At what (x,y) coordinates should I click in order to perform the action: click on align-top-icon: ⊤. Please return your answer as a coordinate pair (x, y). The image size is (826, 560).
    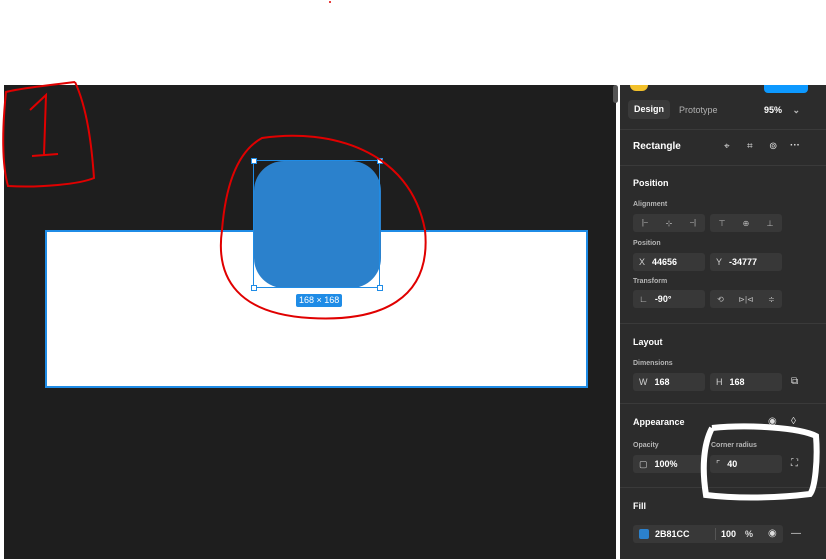
    Looking at the image, I should click on (722, 223).